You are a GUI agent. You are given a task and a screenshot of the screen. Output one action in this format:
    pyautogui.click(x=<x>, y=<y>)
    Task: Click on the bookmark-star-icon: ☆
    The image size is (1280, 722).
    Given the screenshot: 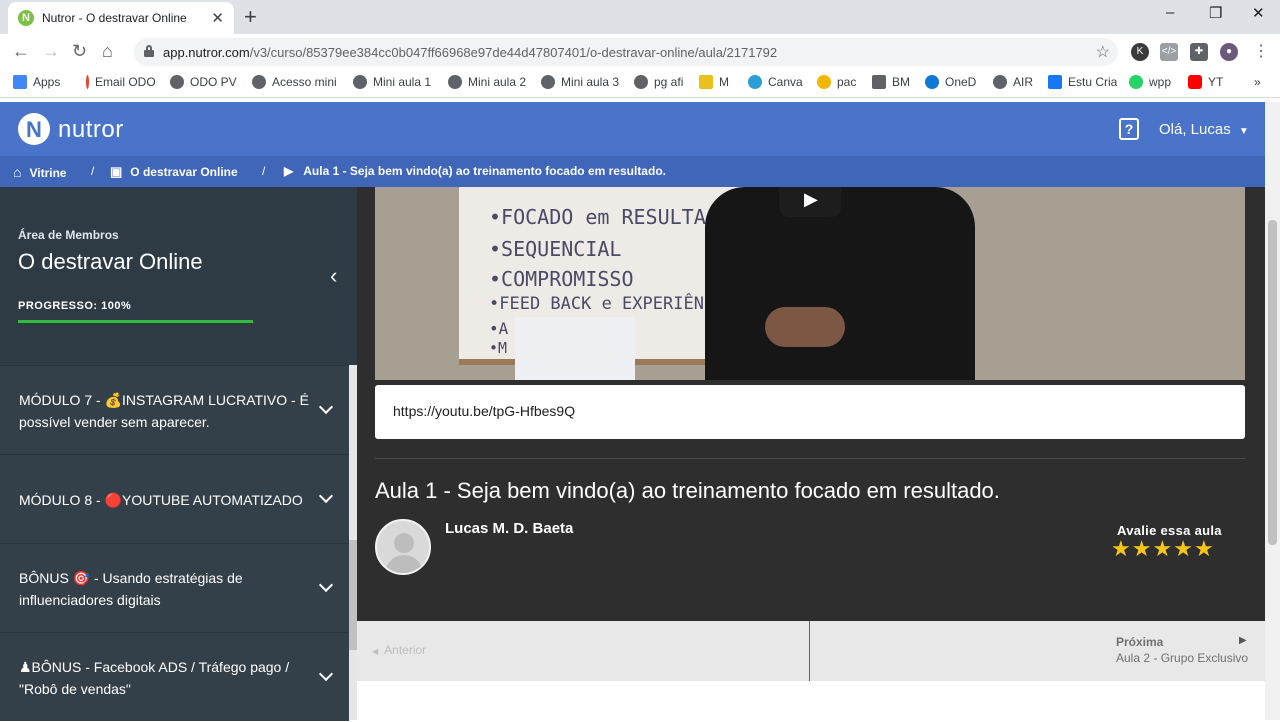 What is the action you would take?
    pyautogui.click(x=1103, y=52)
    